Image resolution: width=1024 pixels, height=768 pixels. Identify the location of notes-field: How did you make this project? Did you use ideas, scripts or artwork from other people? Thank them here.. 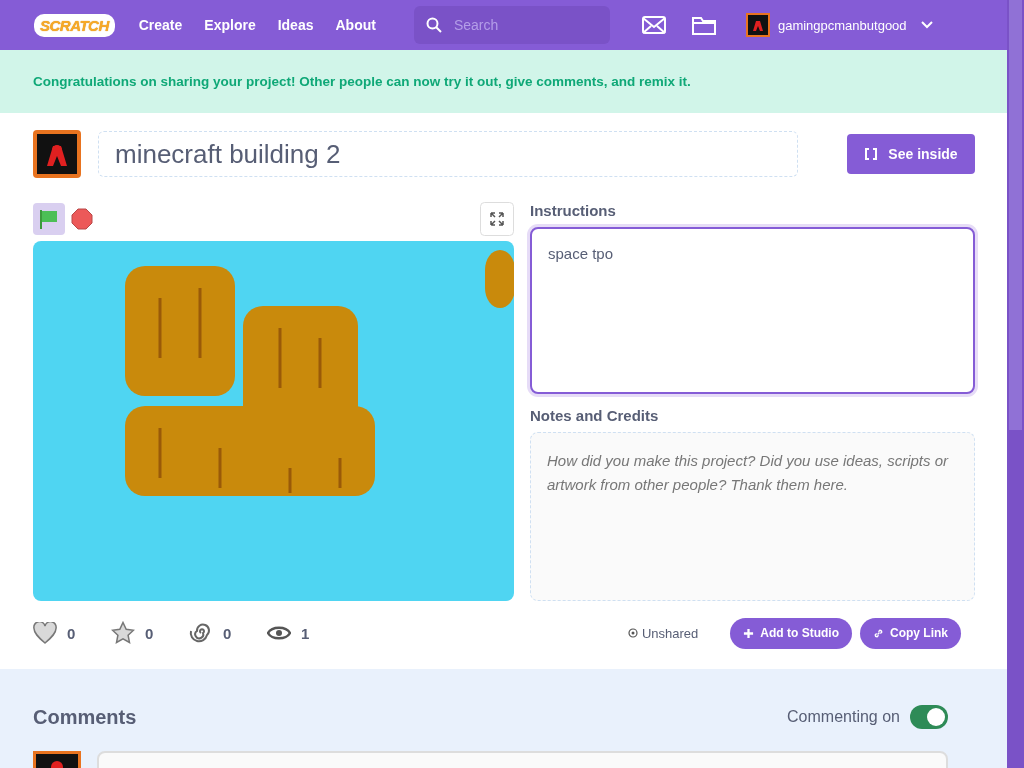
(752, 516).